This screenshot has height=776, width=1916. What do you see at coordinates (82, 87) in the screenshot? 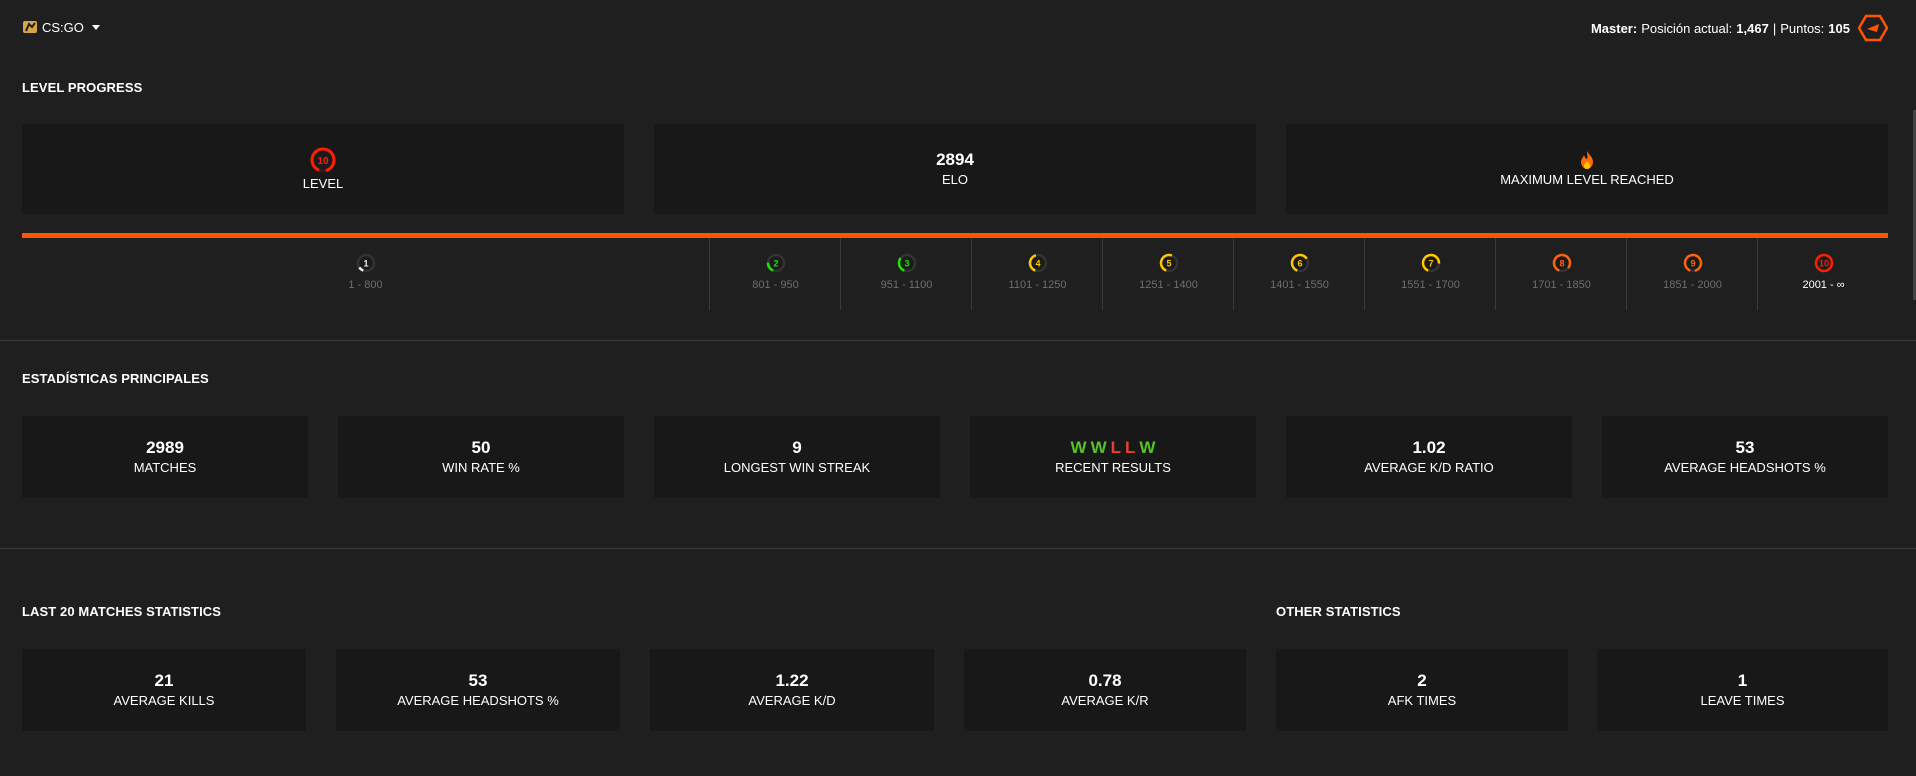
I see `level-progress-title: LEVEL PROGRESS` at bounding box center [82, 87].